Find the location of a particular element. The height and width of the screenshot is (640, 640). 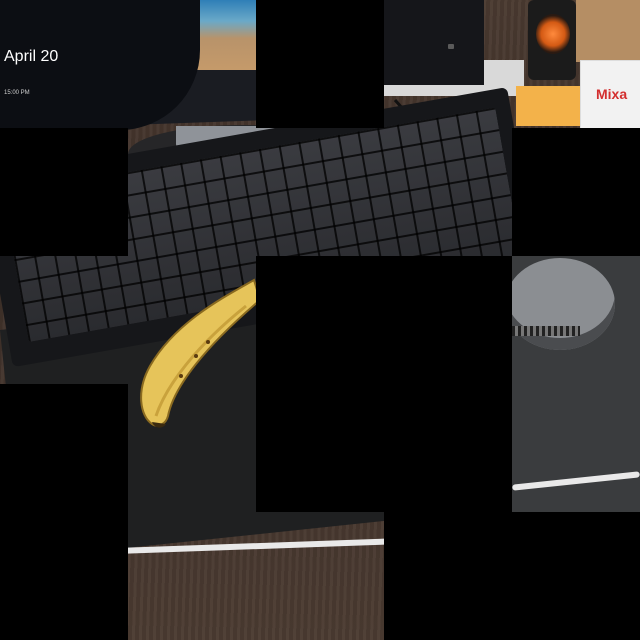

banana is located at coordinates (201, 353).